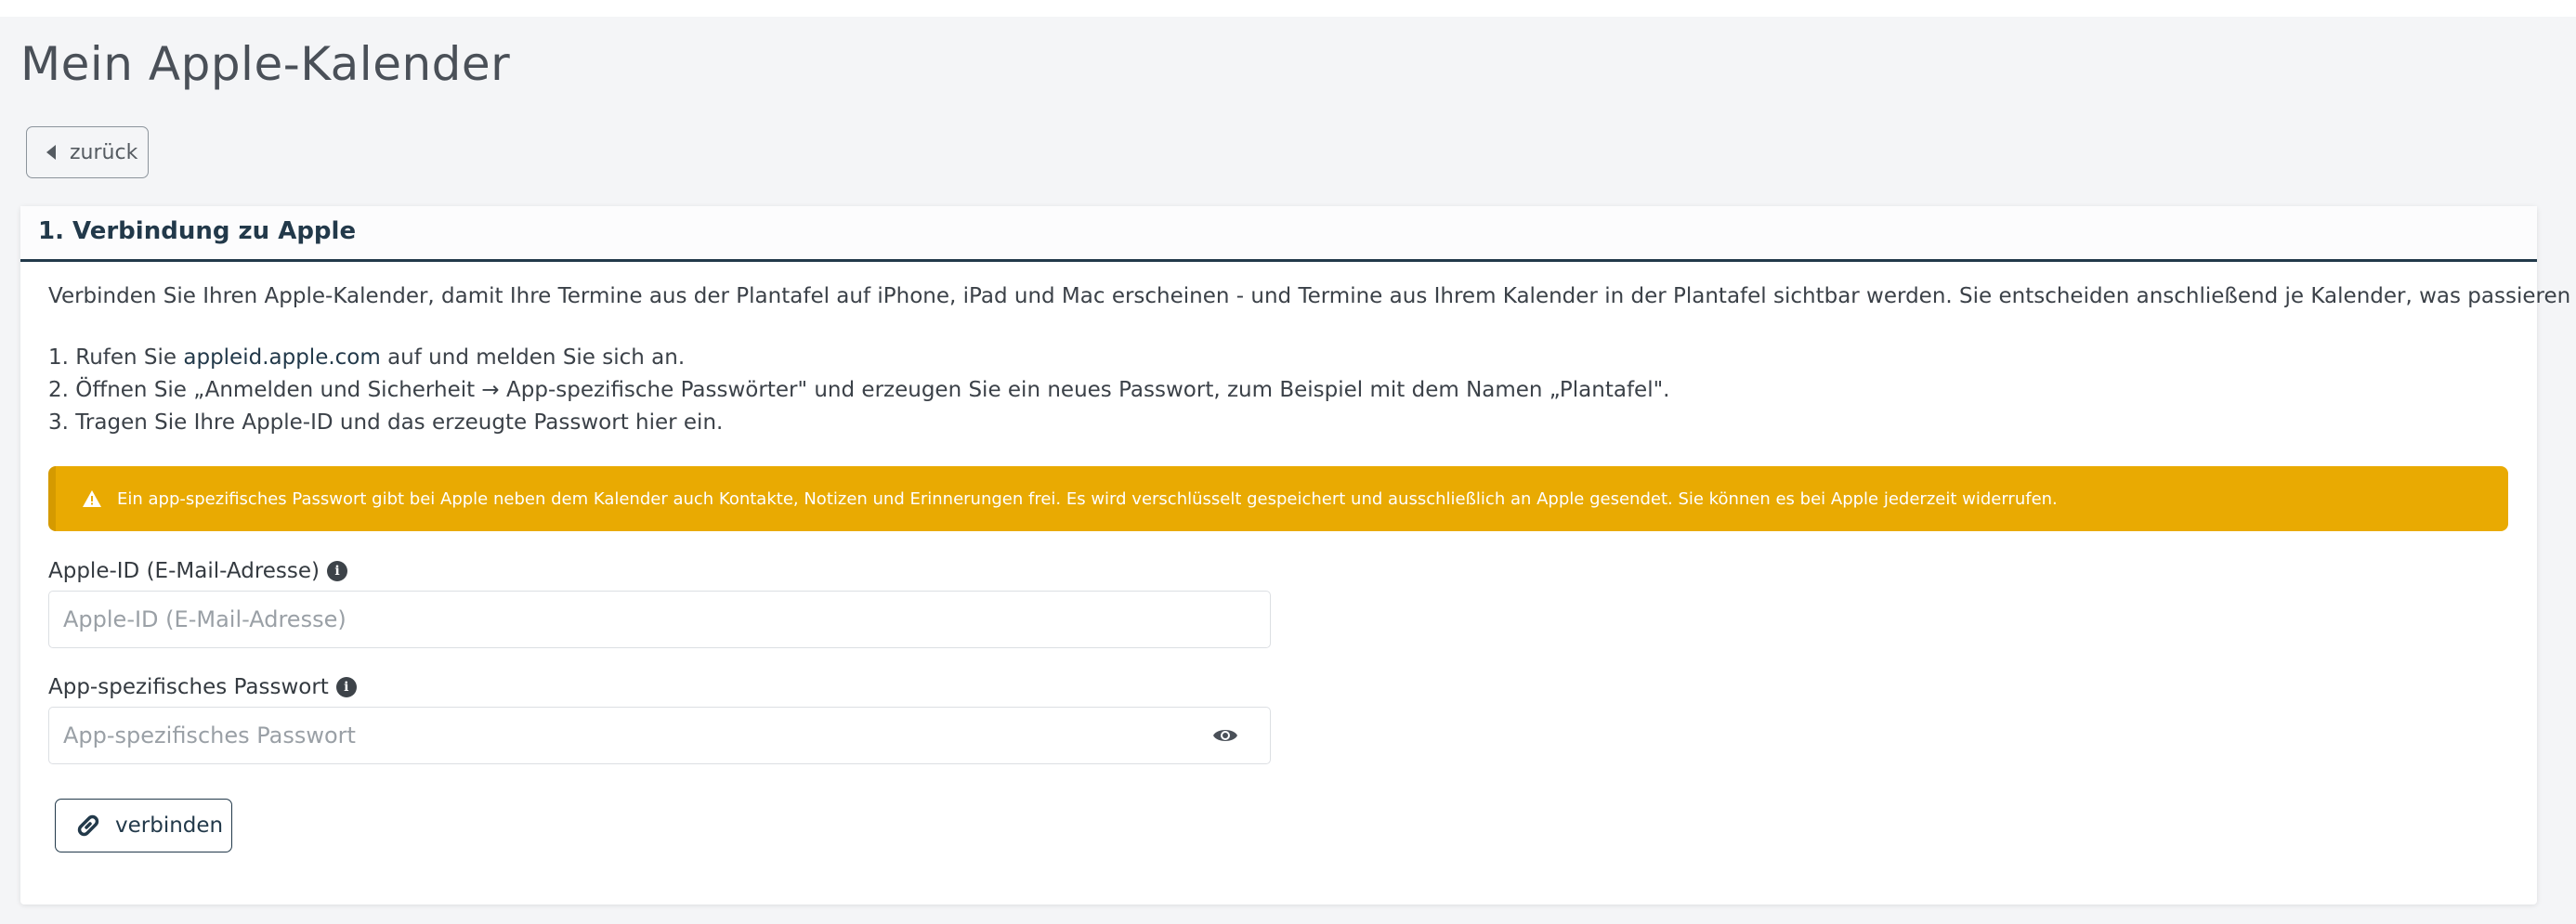  What do you see at coordinates (1278, 234) in the screenshot?
I see `card-header: 1. Verbindung zu Apple` at bounding box center [1278, 234].